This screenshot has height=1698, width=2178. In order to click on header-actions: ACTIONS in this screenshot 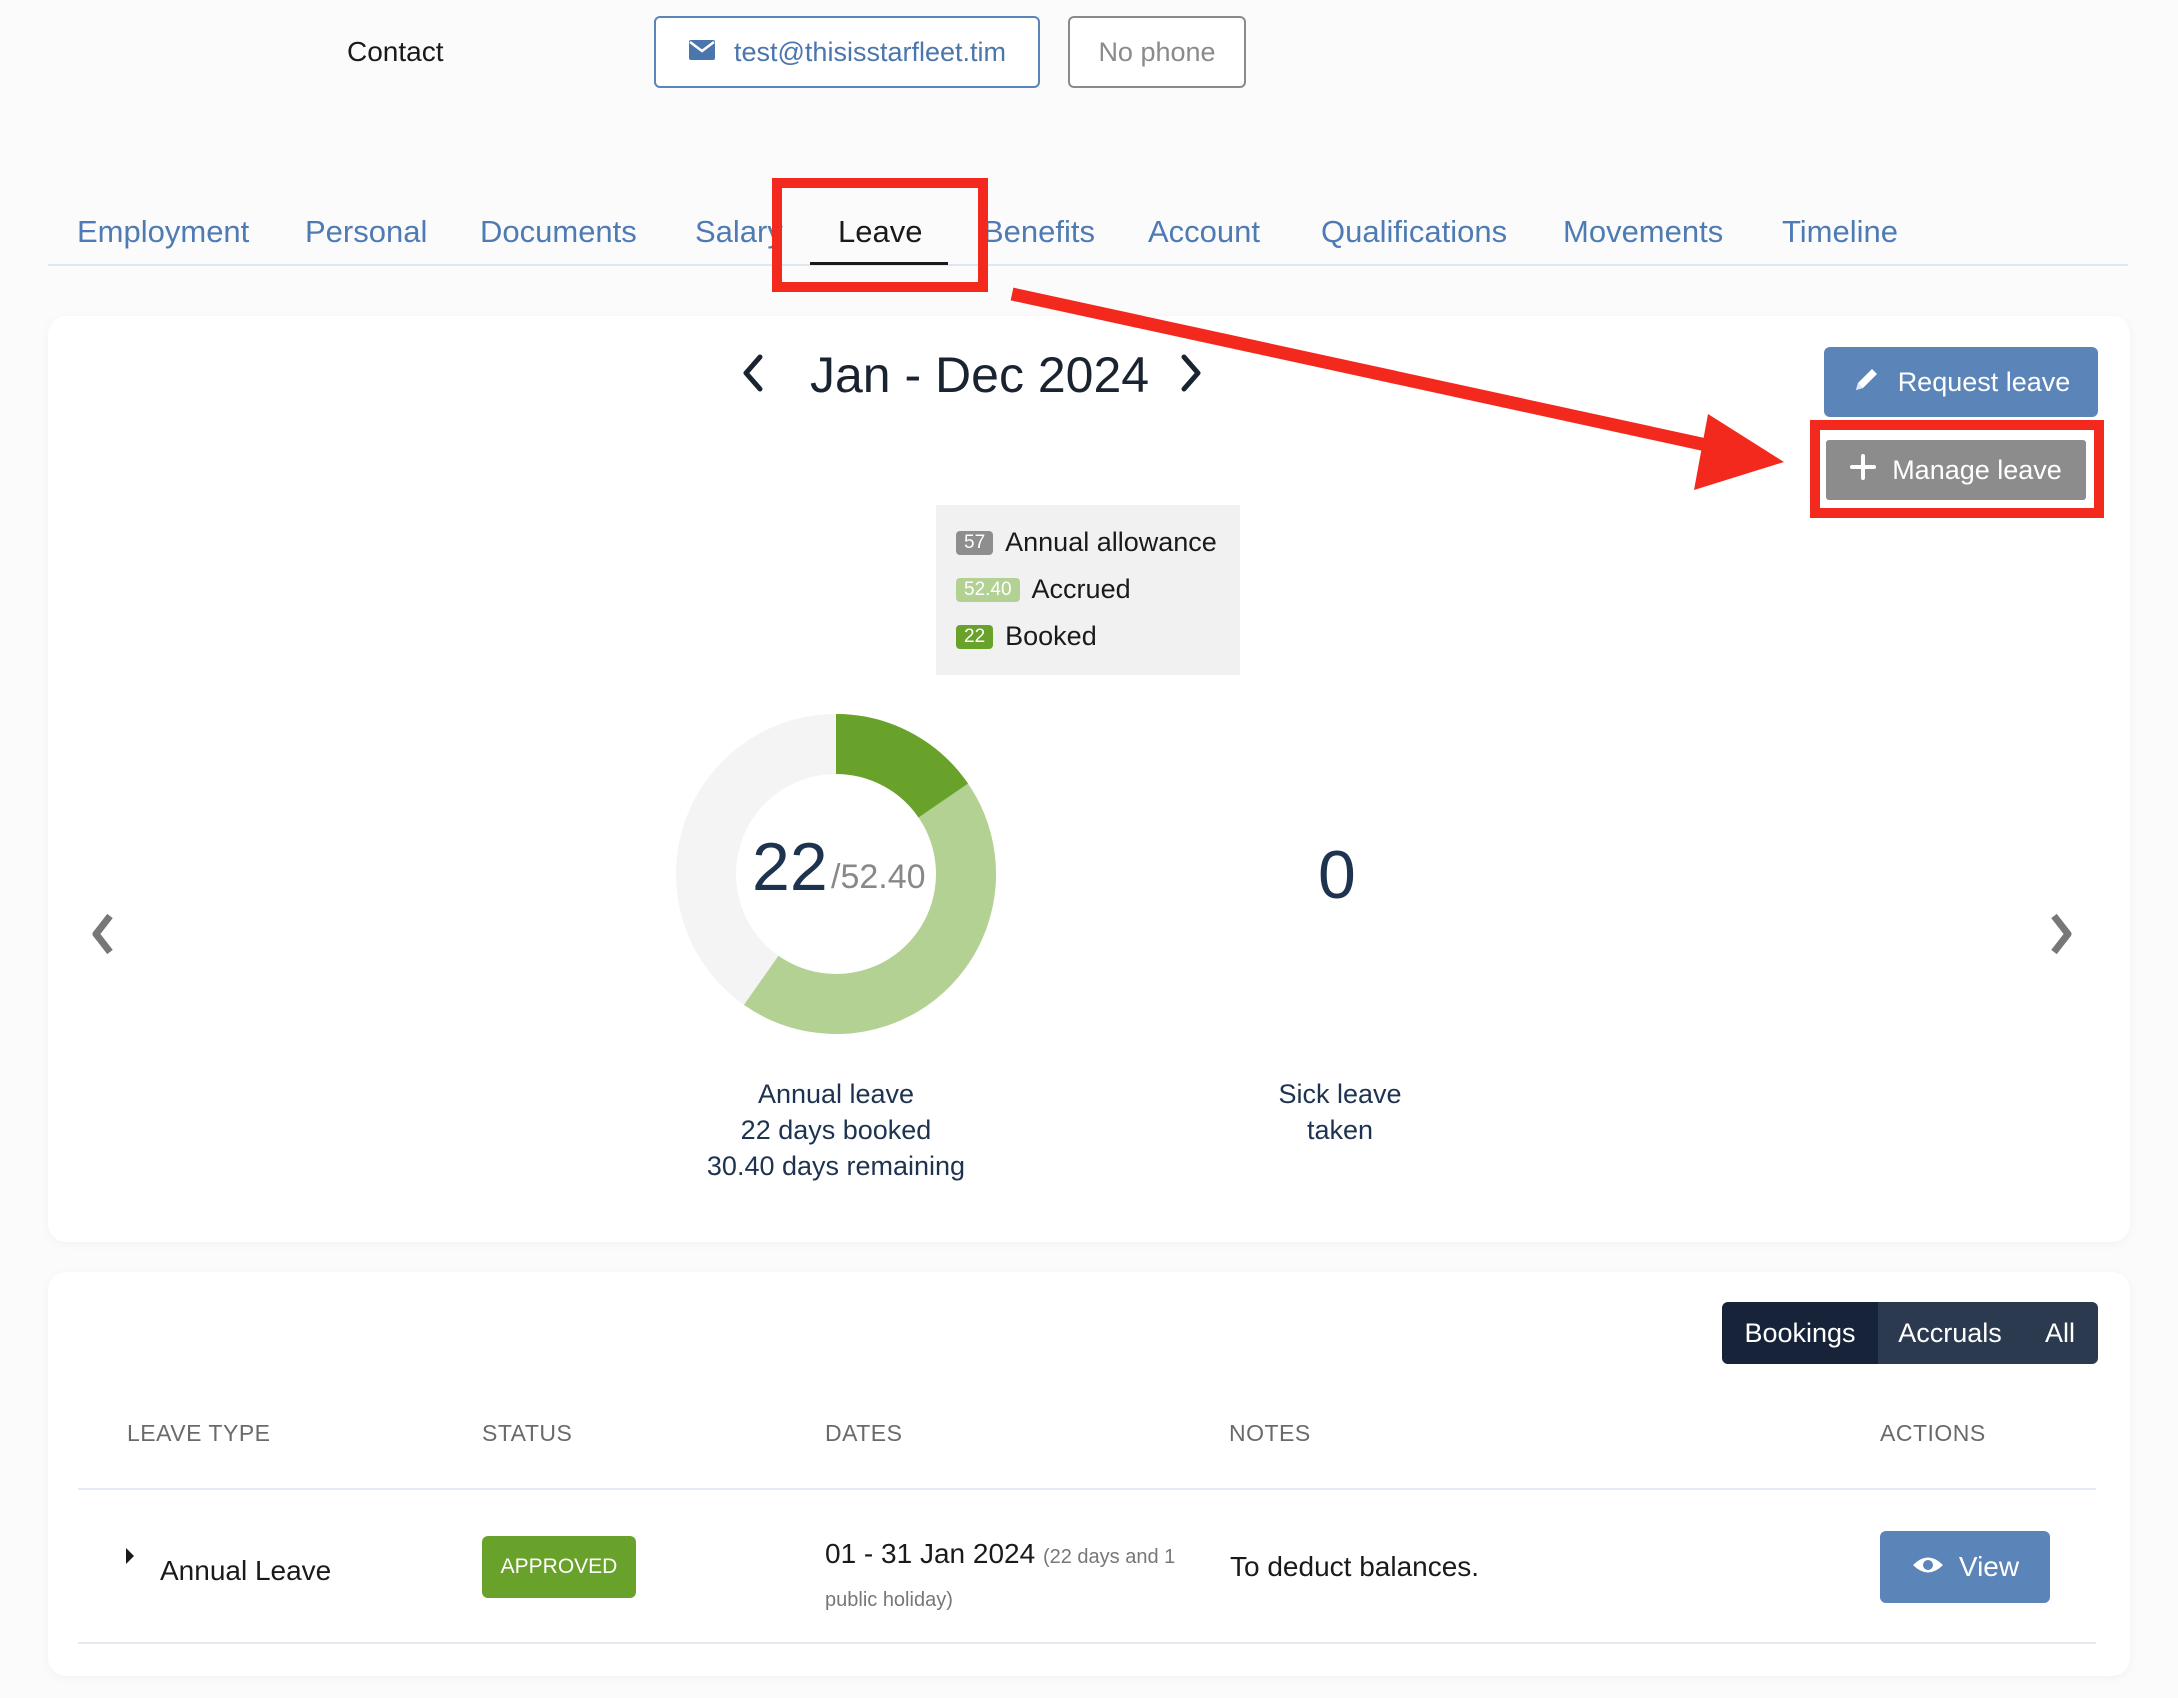, I will do `click(1933, 1433)`.